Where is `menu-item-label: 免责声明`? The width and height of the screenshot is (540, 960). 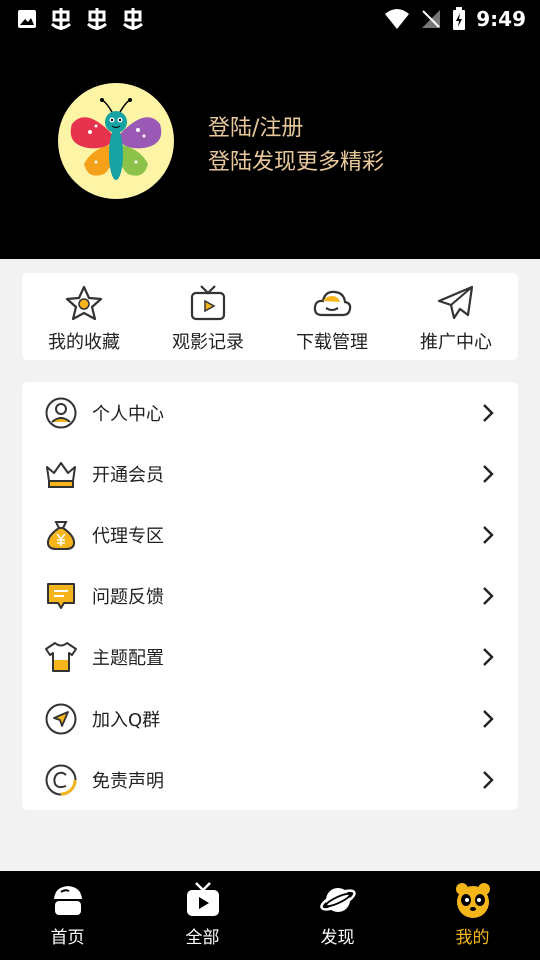
menu-item-label: 免责声明 is located at coordinates (128, 781).